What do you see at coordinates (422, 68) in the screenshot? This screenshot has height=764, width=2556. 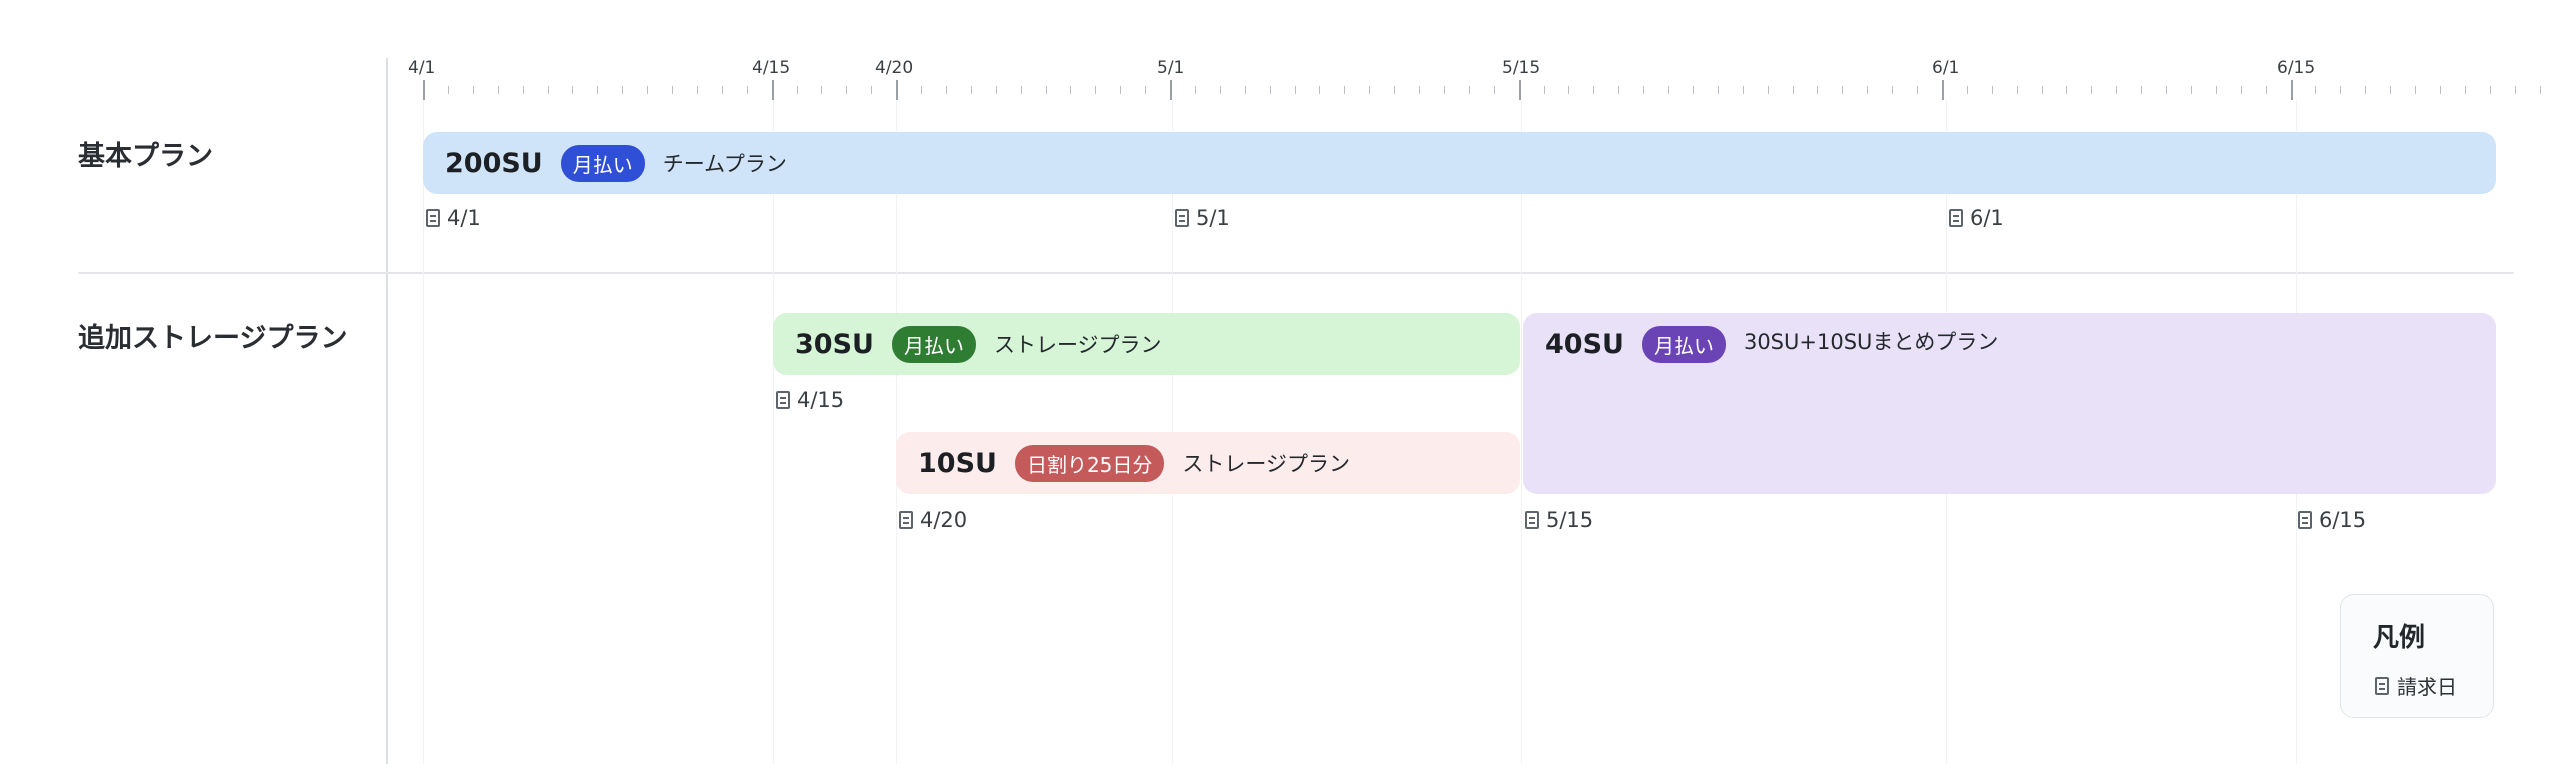 I see `axis-label: 4/1` at bounding box center [422, 68].